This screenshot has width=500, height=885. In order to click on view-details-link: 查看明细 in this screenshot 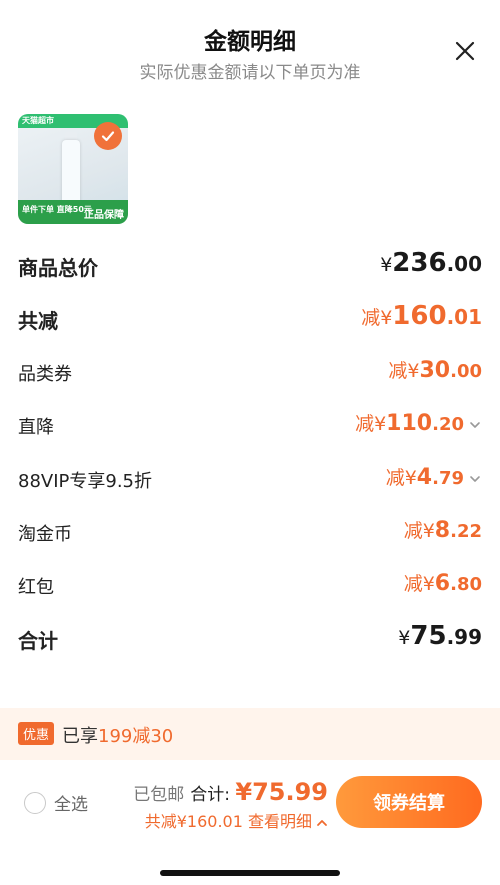, I will do `click(288, 821)`.